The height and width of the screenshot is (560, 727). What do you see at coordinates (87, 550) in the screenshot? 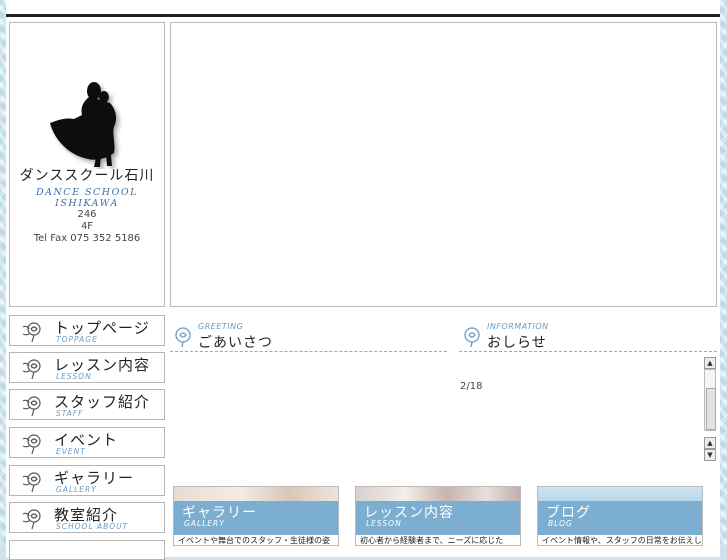
I see `nav-item-more` at bounding box center [87, 550].